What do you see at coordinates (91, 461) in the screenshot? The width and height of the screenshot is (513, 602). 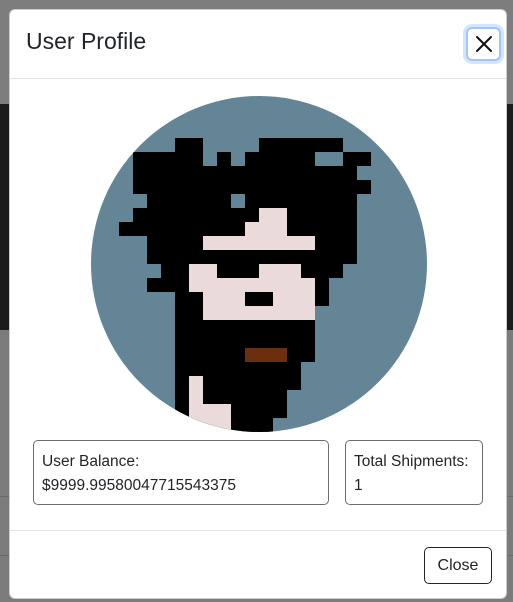 I see `balance-label: User Balance:` at bounding box center [91, 461].